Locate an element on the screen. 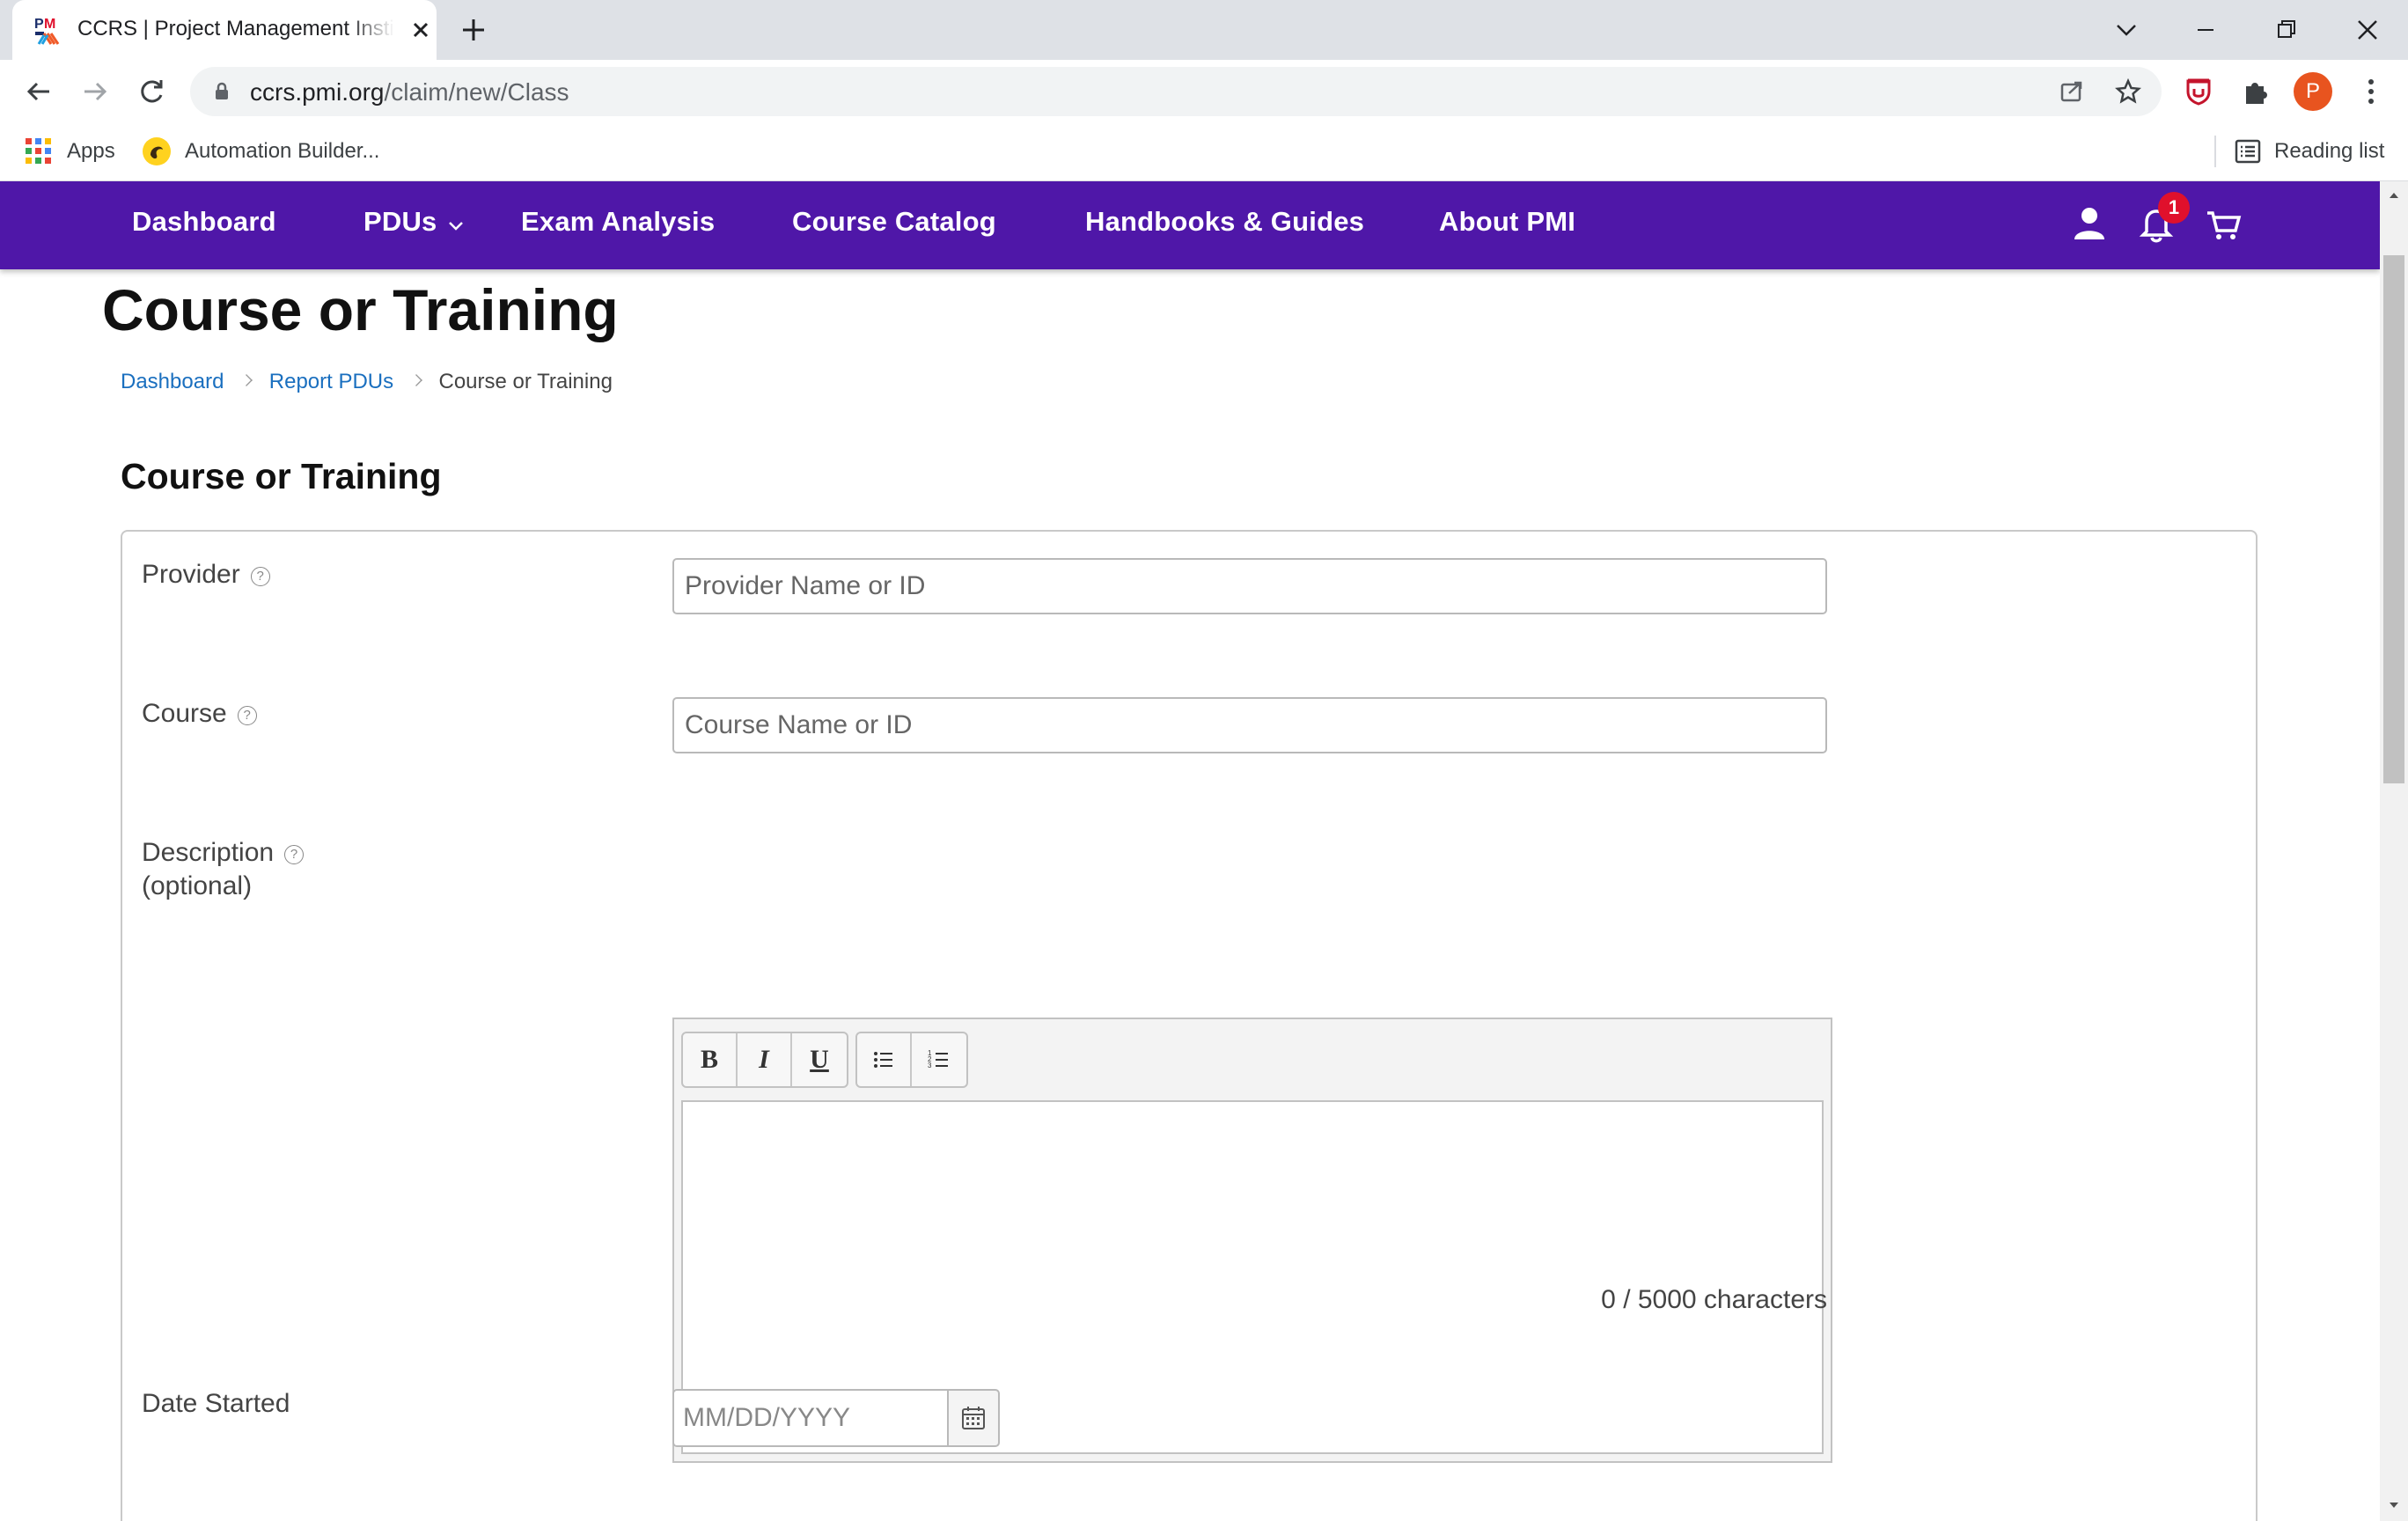 The width and height of the screenshot is (2408, 1521). bulleted-list-button is located at coordinates (884, 1059).